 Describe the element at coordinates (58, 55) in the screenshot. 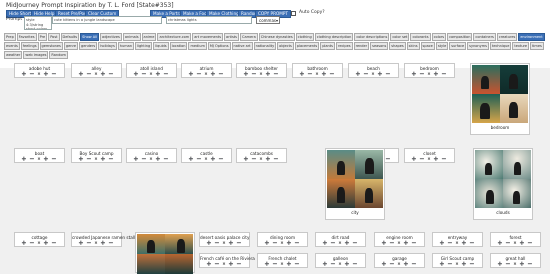

I see `tag-random: Random` at that location.